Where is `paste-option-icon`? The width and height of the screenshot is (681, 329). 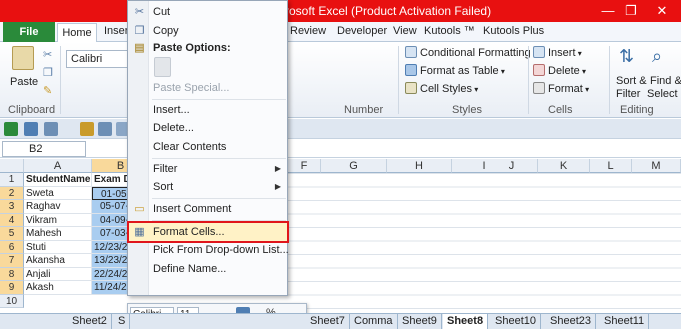 paste-option-icon is located at coordinates (162, 67).